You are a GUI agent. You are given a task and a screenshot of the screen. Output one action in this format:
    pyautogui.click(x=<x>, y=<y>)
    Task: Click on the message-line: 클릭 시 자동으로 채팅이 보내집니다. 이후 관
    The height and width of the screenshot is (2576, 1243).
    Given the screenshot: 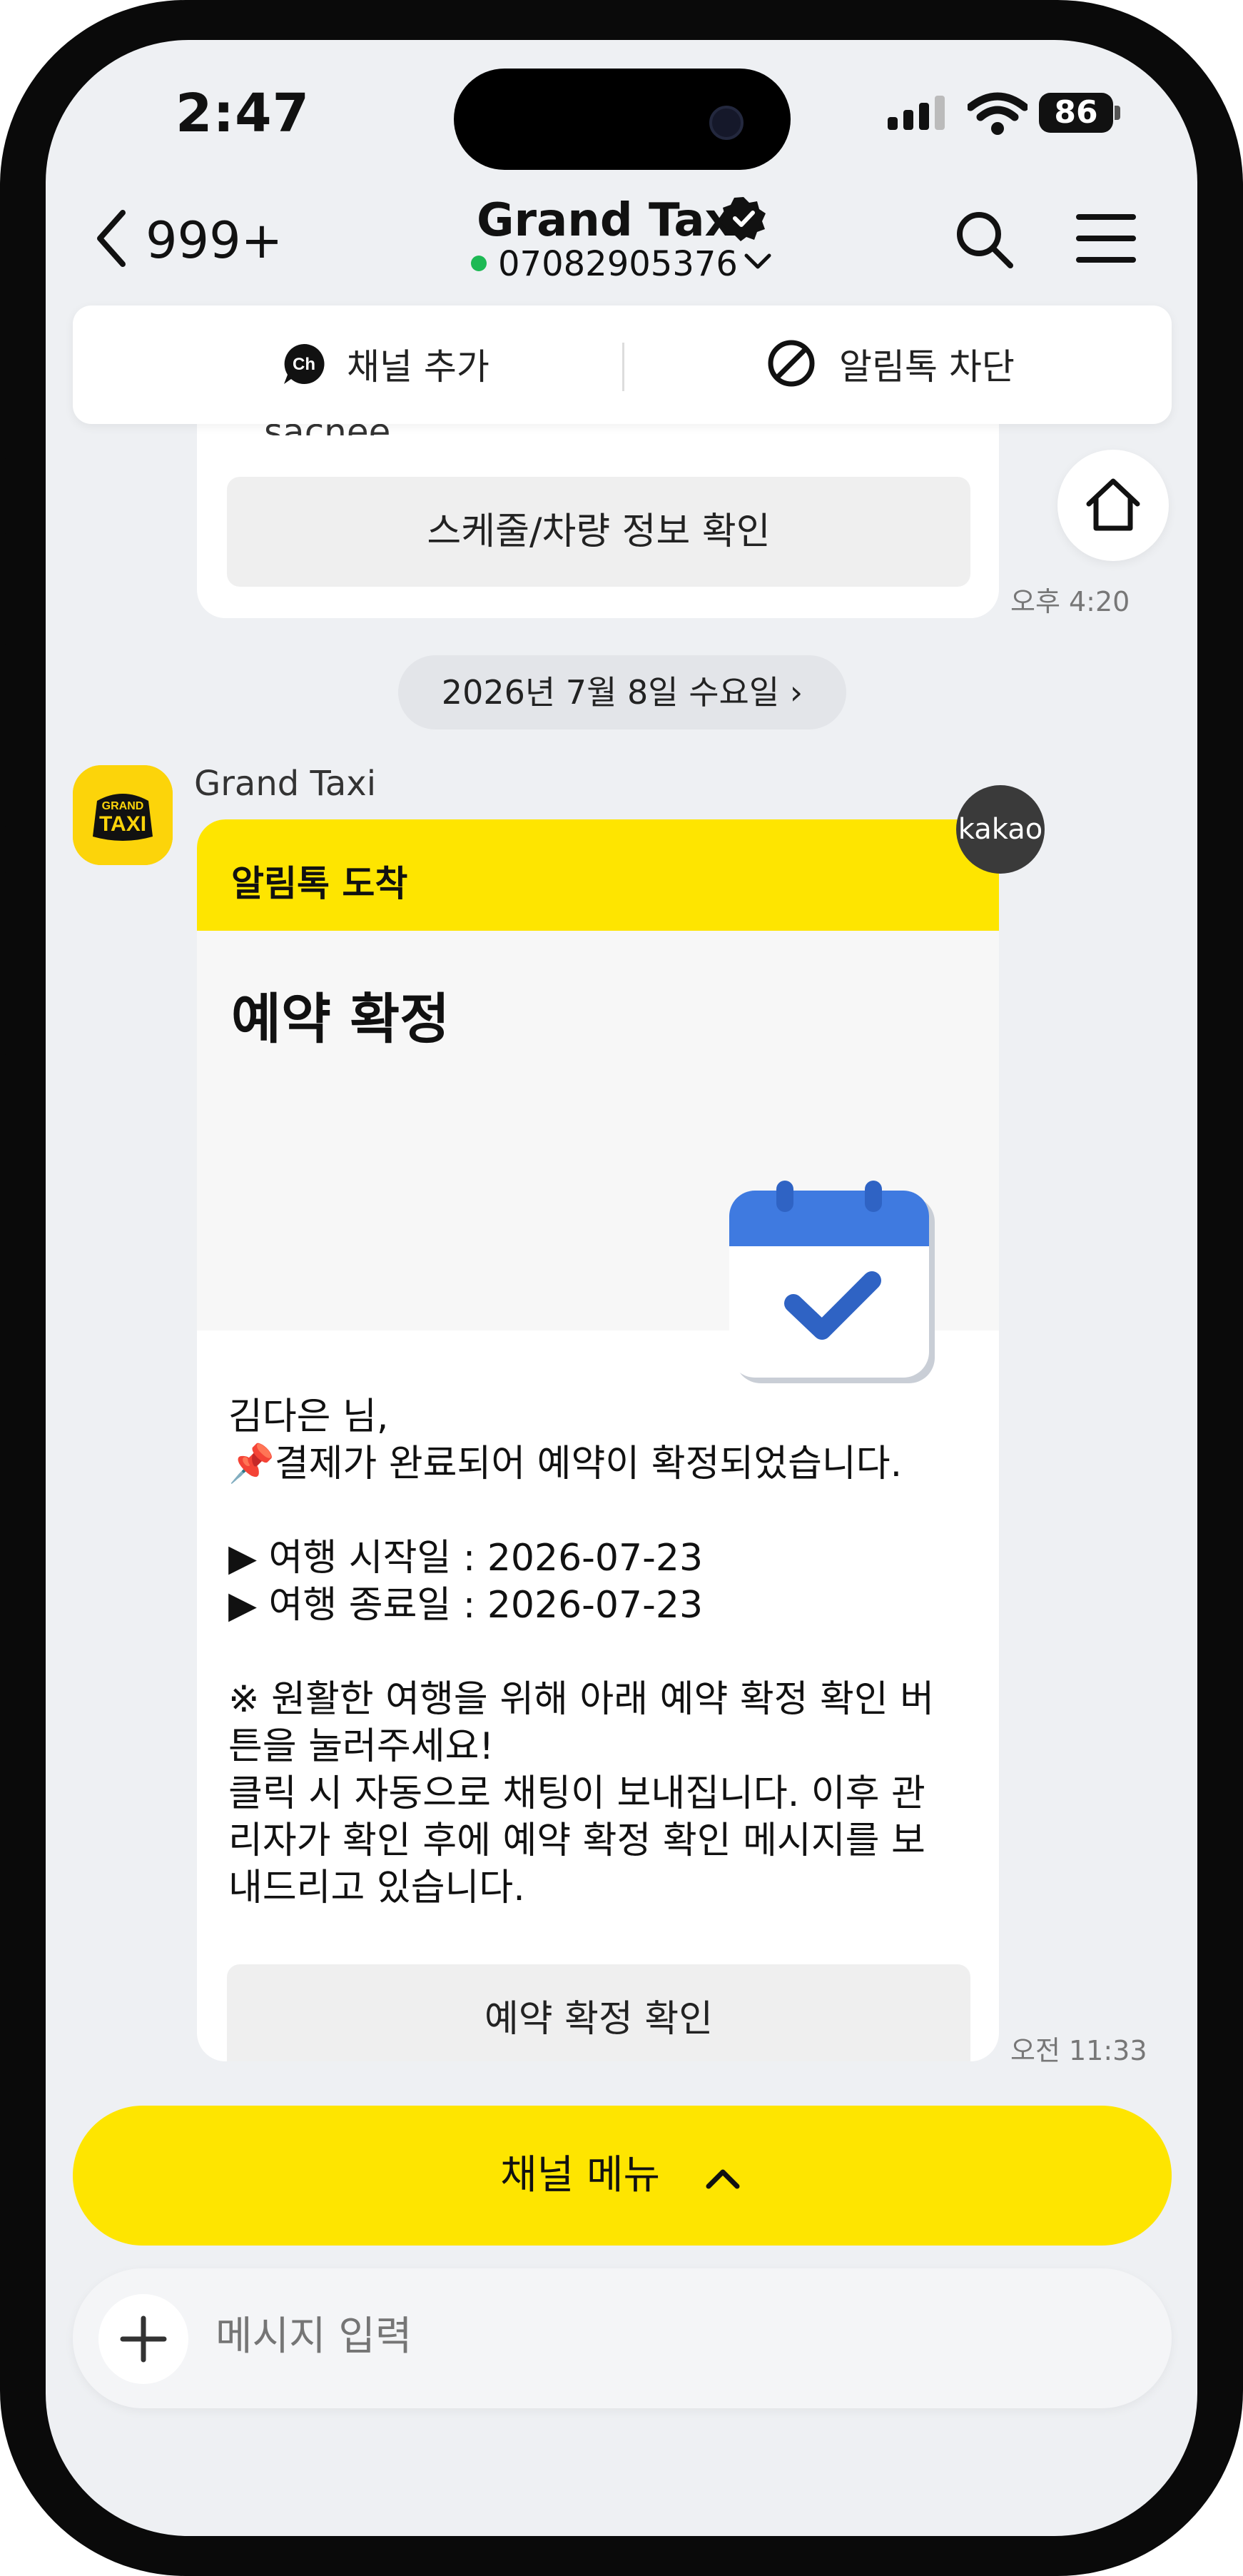 What is the action you would take?
    pyautogui.click(x=576, y=1793)
    